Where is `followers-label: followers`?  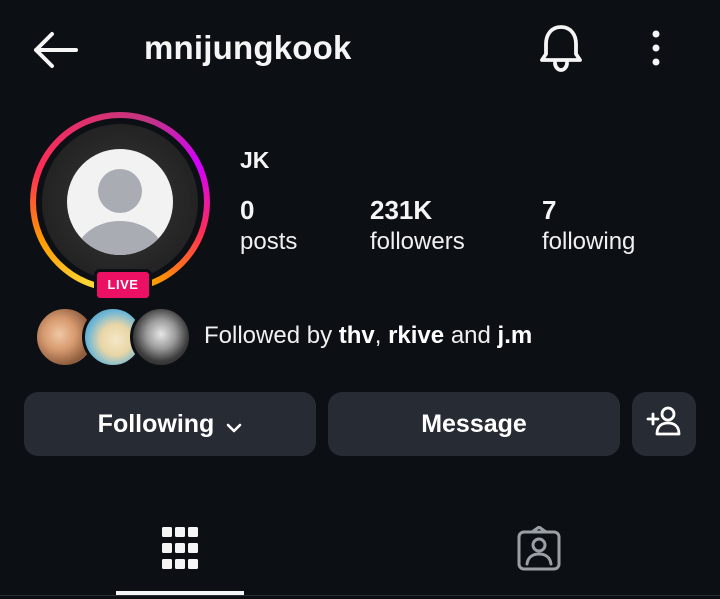
followers-label: followers is located at coordinates (417, 241).